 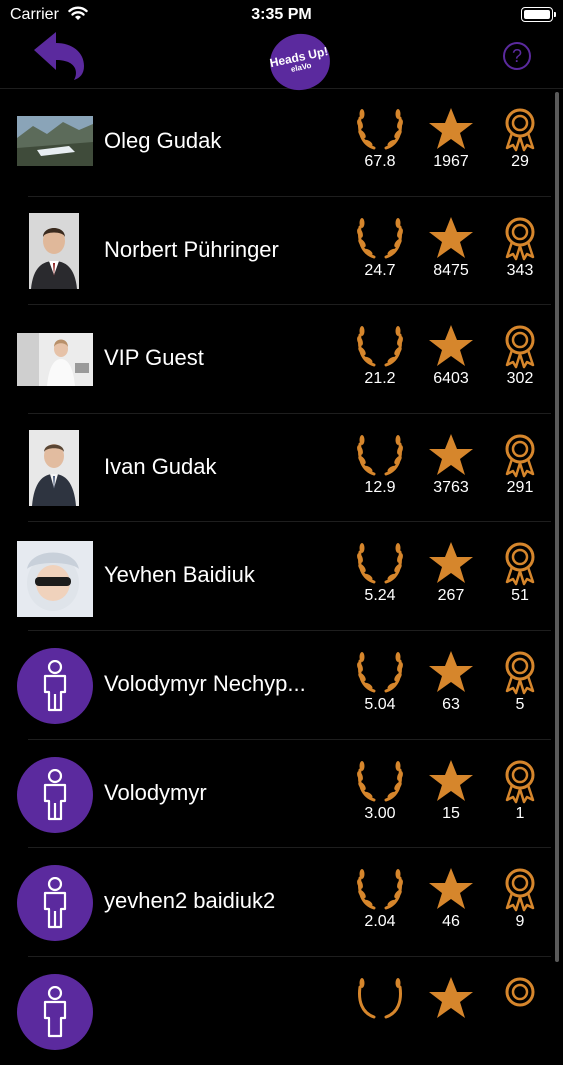 I want to click on stars-value: 63, so click(x=451, y=704).